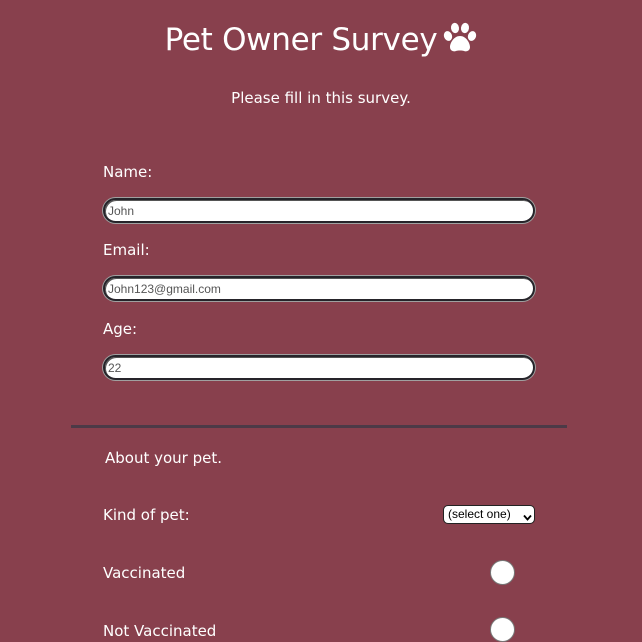 The image size is (642, 642). What do you see at coordinates (301, 40) in the screenshot?
I see `page-title-text: Pet Owner Survey` at bounding box center [301, 40].